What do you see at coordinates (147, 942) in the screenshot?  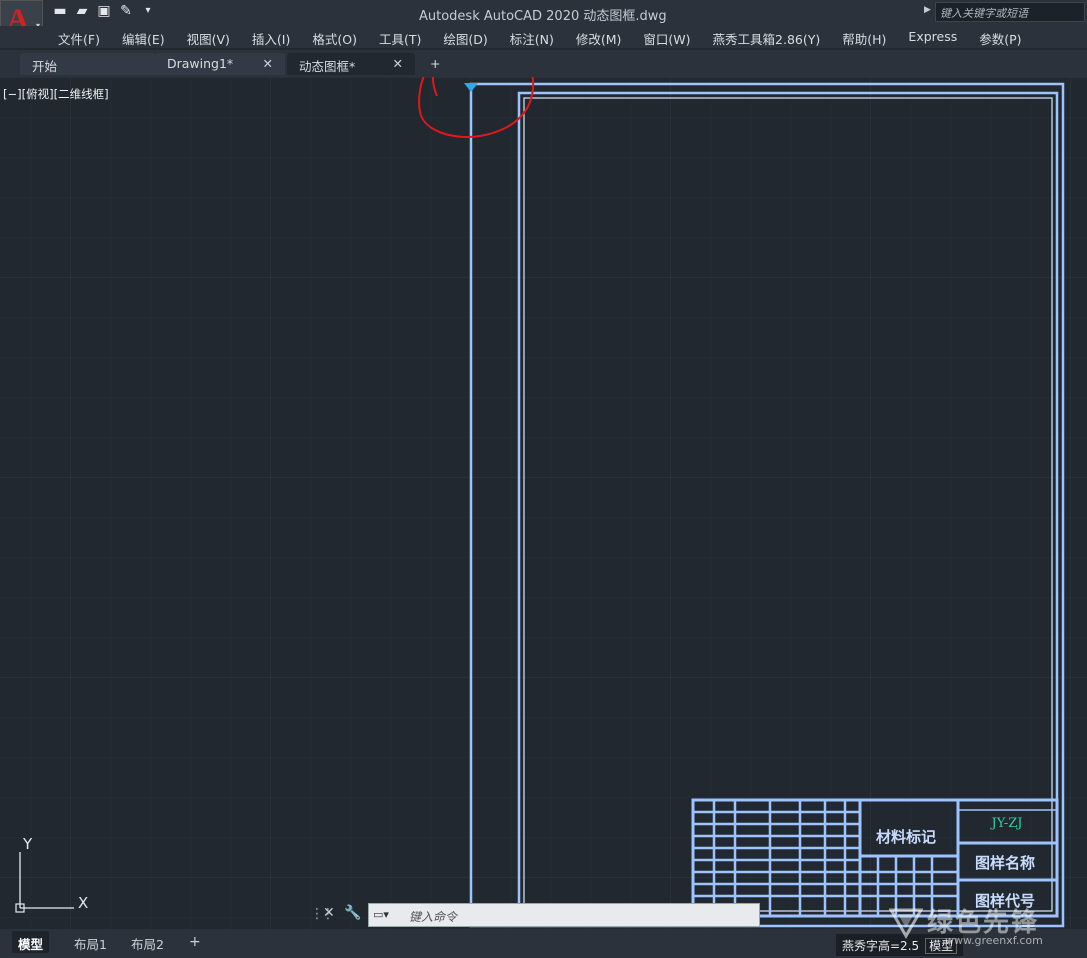 I see `tab-layout2: 布局2` at bounding box center [147, 942].